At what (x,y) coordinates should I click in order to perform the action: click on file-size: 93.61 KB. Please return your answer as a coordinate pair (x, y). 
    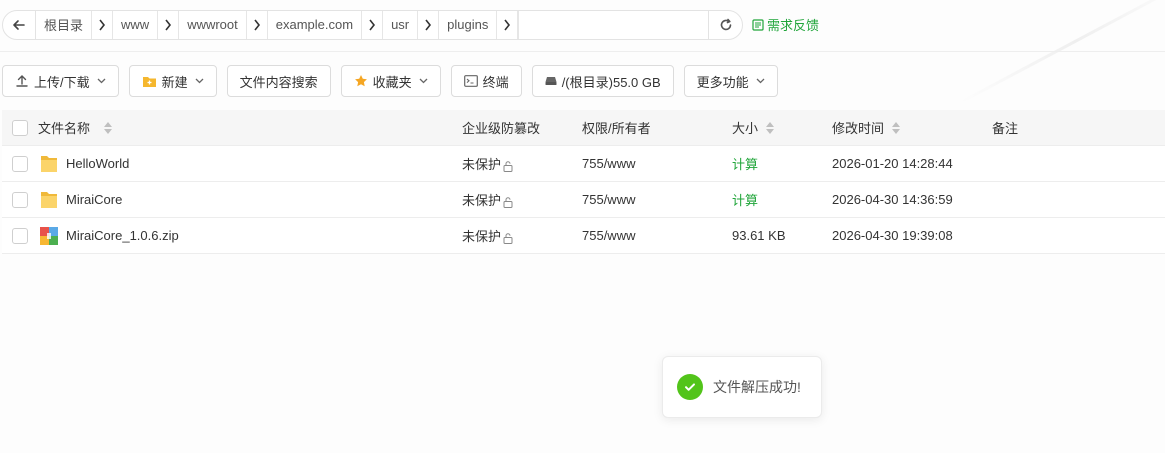
    Looking at the image, I should click on (759, 235).